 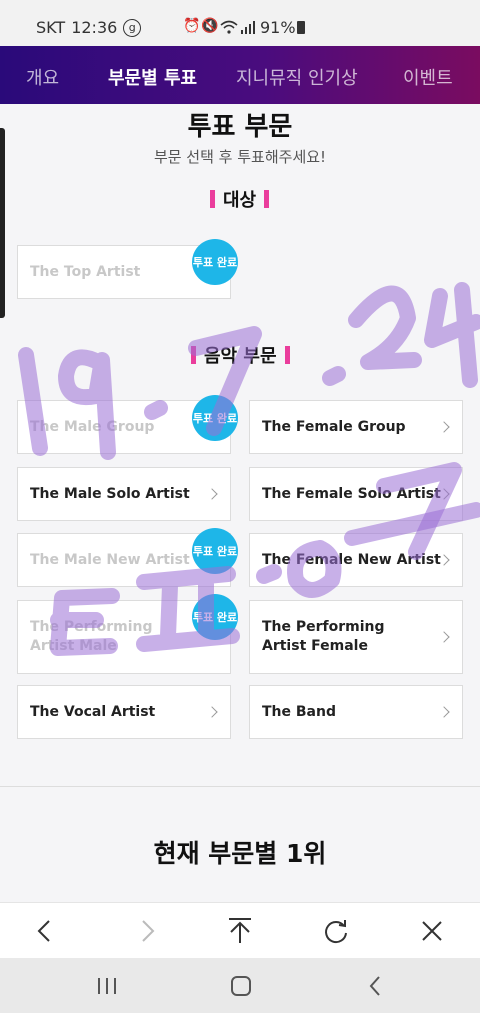 I want to click on back-icon, so click(x=45, y=931).